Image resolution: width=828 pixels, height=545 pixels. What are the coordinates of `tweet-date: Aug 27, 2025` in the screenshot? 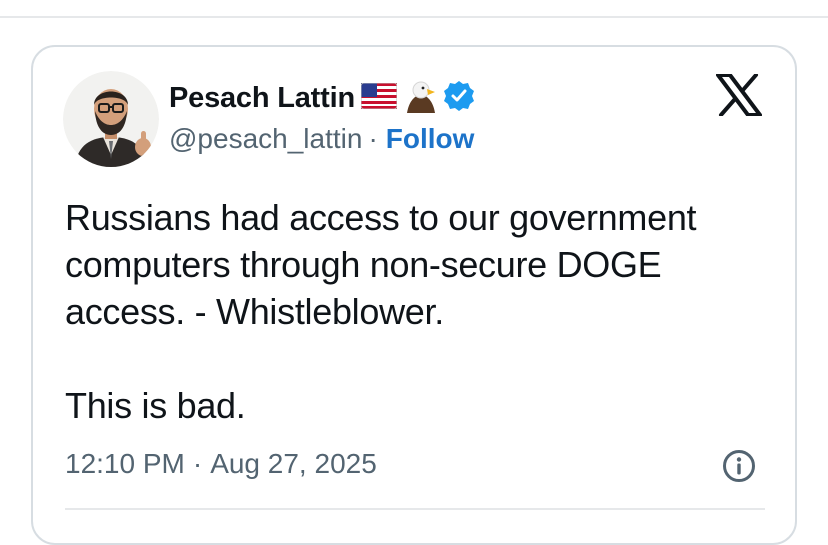 It's located at (293, 463).